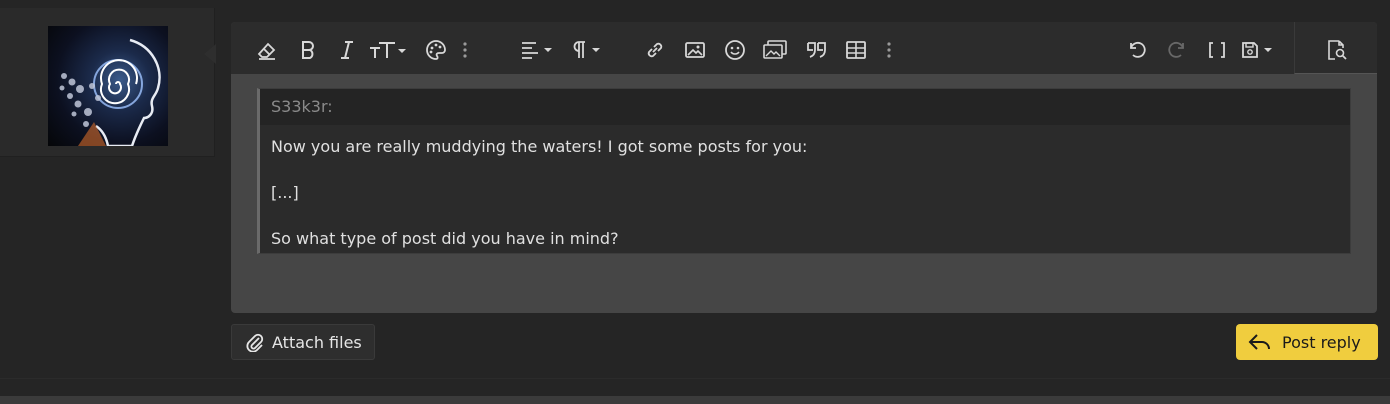 This screenshot has height=404, width=1390. Describe the element at coordinates (695, 50) in the screenshot. I see `image-icon` at that location.